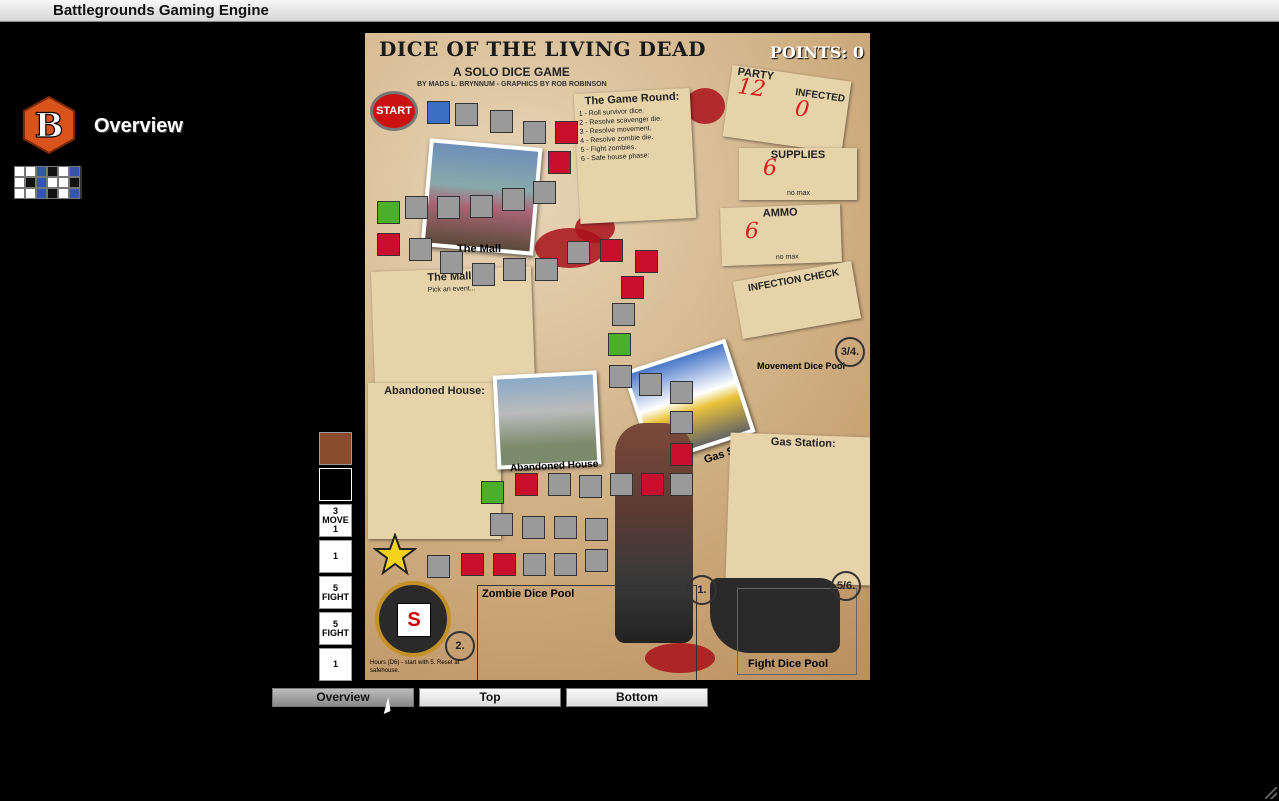 The width and height of the screenshot is (1279, 801). I want to click on tab-top: Top, so click(490, 697).